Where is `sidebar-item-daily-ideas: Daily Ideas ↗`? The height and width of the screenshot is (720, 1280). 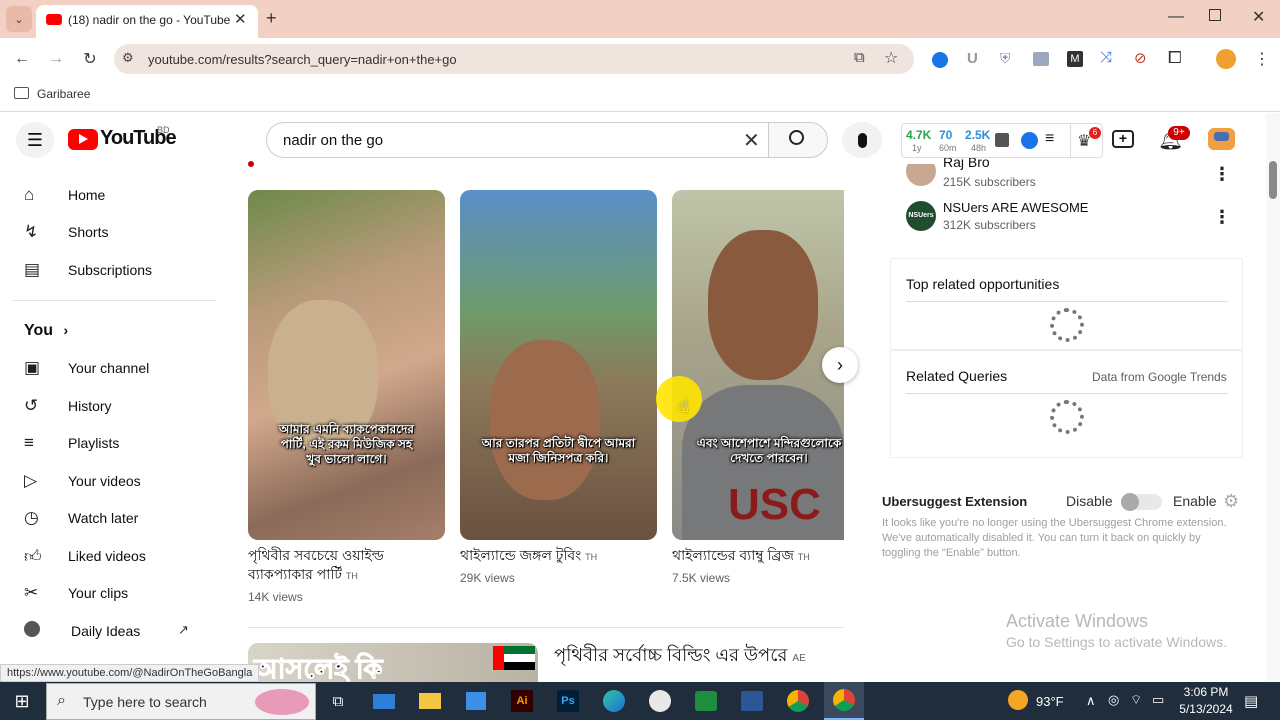
sidebar-item-daily-ideas: Daily Ideas ↗ is located at coordinates (114, 631).